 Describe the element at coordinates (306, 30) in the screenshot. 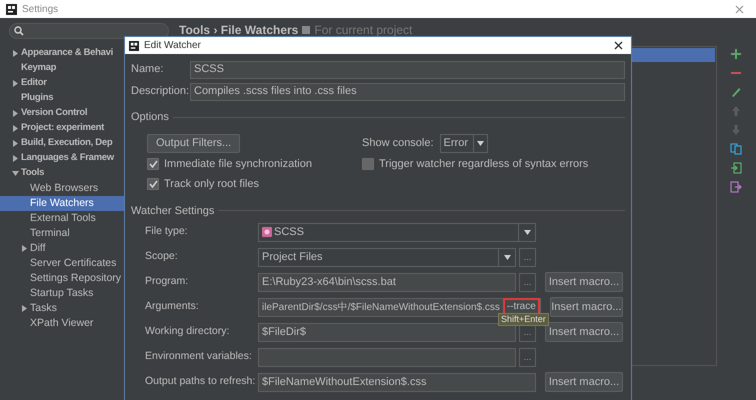

I see `project-icon` at that location.